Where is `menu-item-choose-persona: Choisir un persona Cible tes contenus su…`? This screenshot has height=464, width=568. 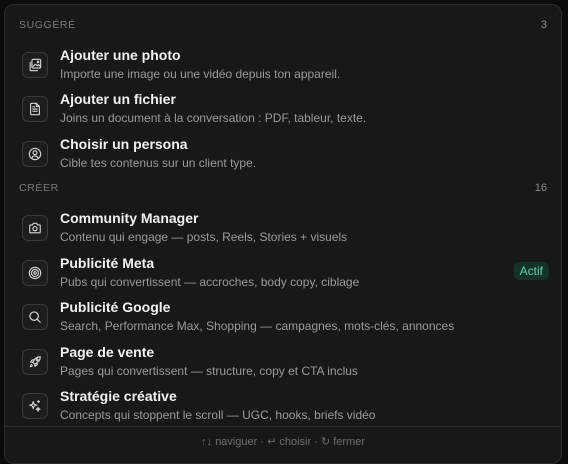
menu-item-choose-persona: Choisir un persona Cible tes contenus su… is located at coordinates (283, 156).